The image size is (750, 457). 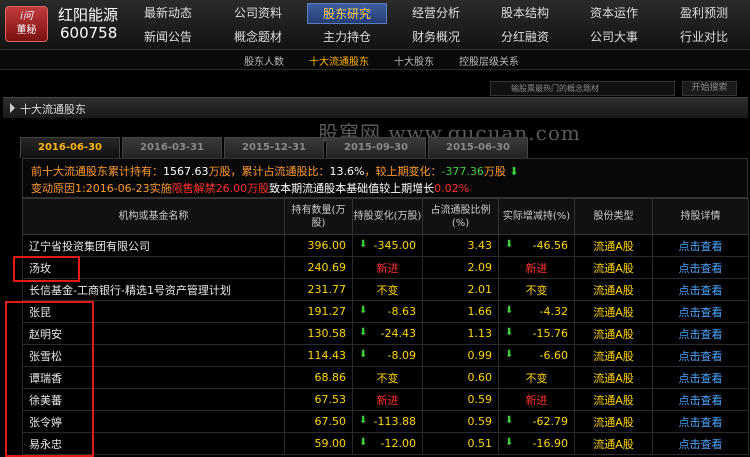 I want to click on col-institution: 机构或基金名称, so click(x=153, y=216).